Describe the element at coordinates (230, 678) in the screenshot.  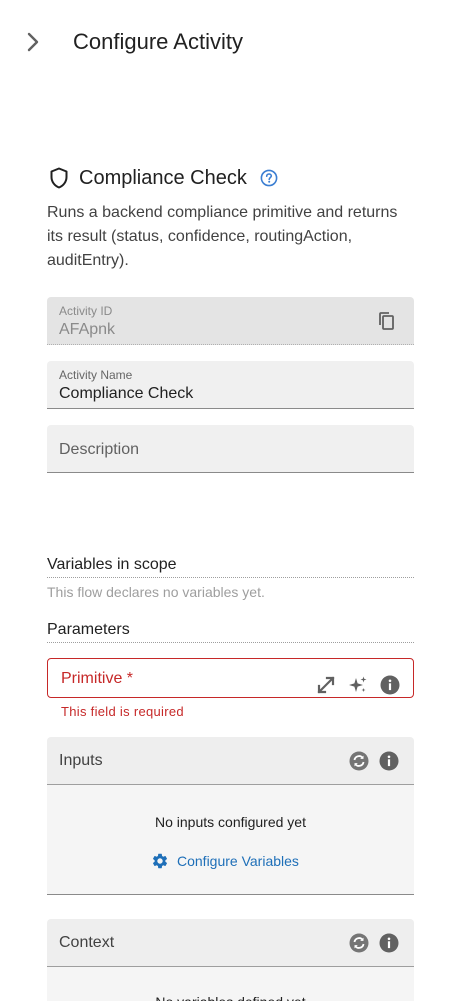
I see `primitive-select: Primitive *` at that location.